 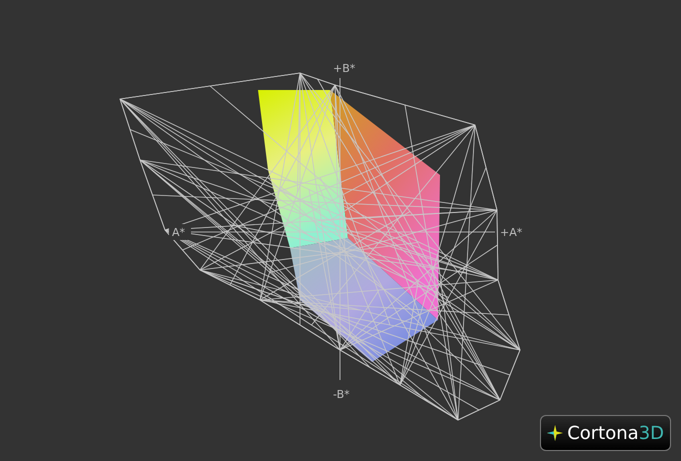 What do you see at coordinates (511, 232) in the screenshot?
I see `axis-label: +A*` at bounding box center [511, 232].